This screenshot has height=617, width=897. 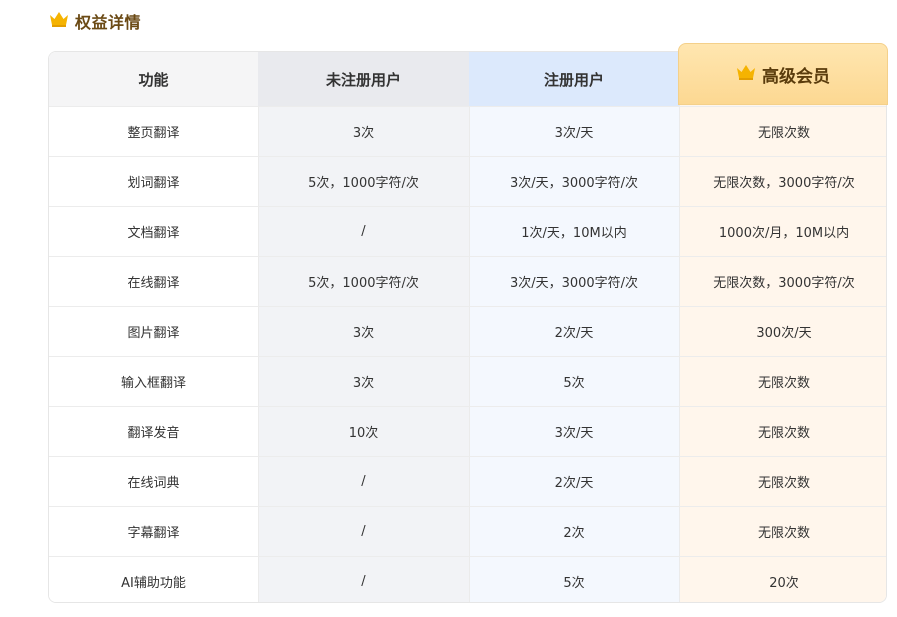 I want to click on header-feature: 功能, so click(x=153, y=79).